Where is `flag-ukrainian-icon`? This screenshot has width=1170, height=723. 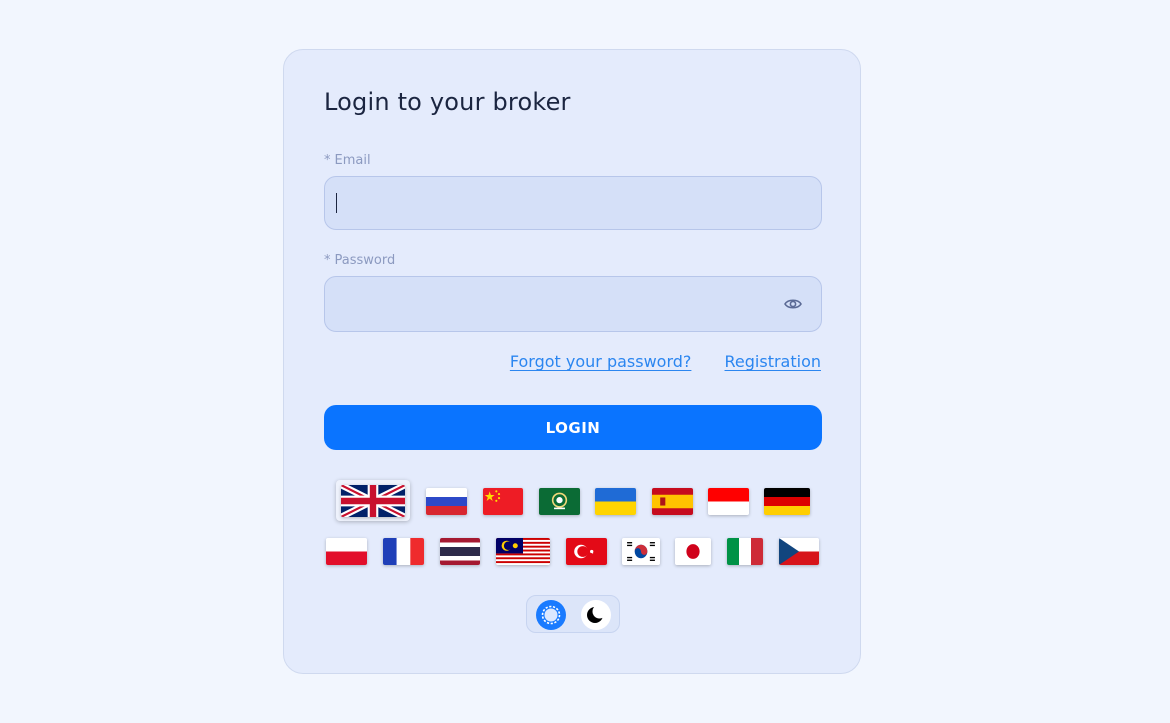 flag-ukrainian-icon is located at coordinates (615, 501).